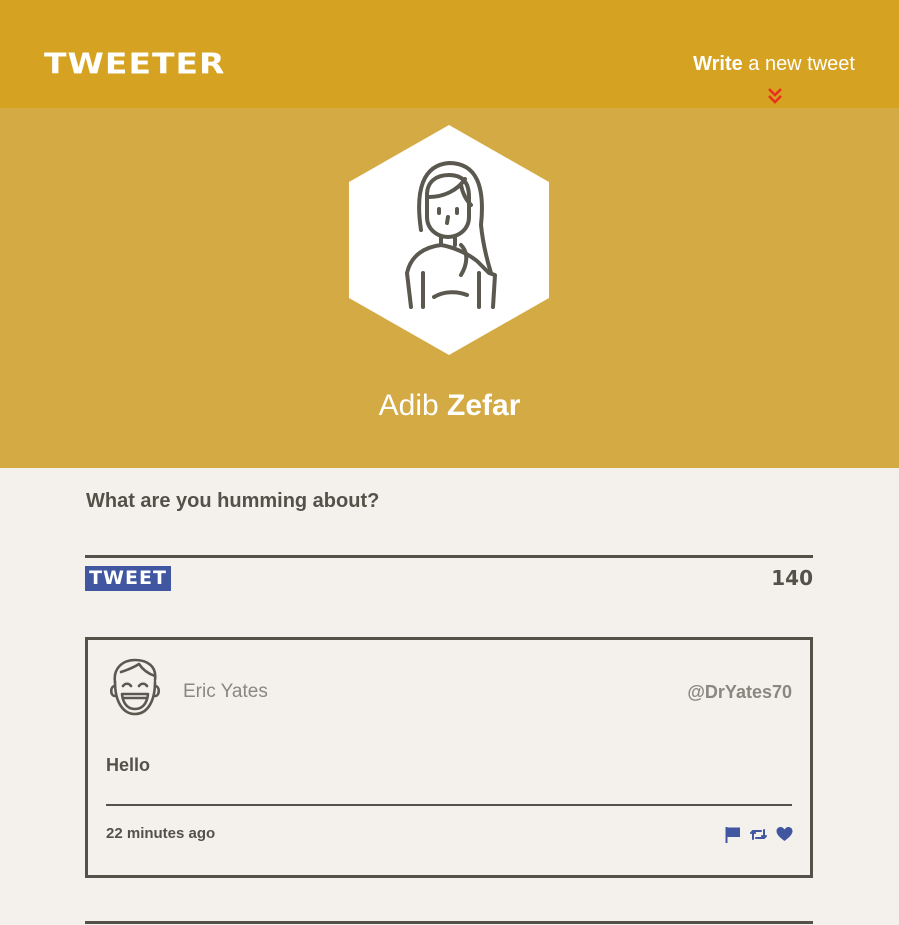  What do you see at coordinates (449, 922) in the screenshot?
I see `next-tweet-border` at bounding box center [449, 922].